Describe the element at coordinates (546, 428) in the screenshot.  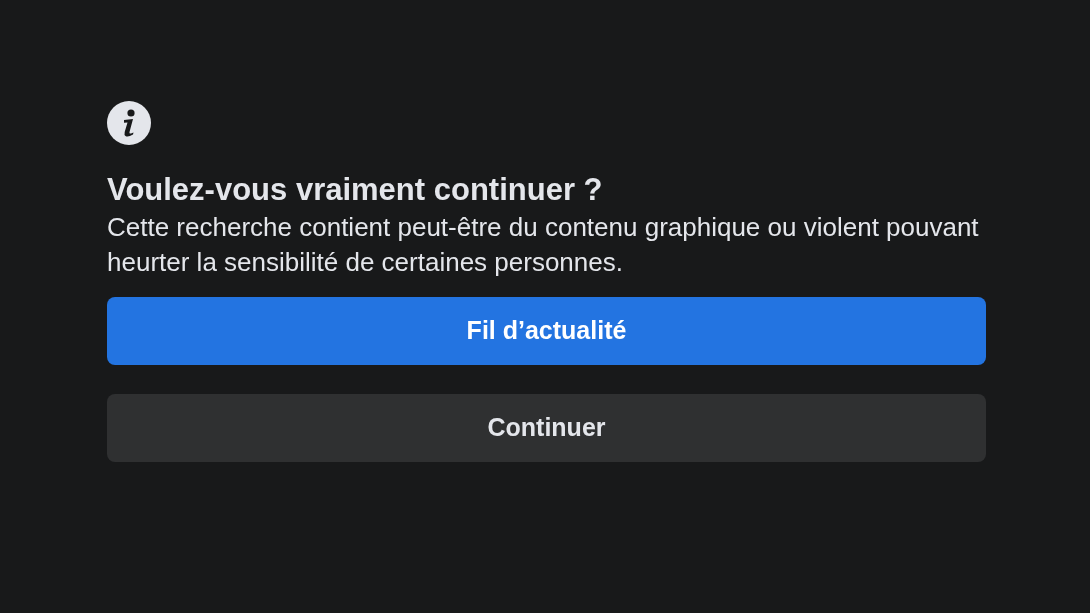
I see `continue-button: Continuer` at that location.